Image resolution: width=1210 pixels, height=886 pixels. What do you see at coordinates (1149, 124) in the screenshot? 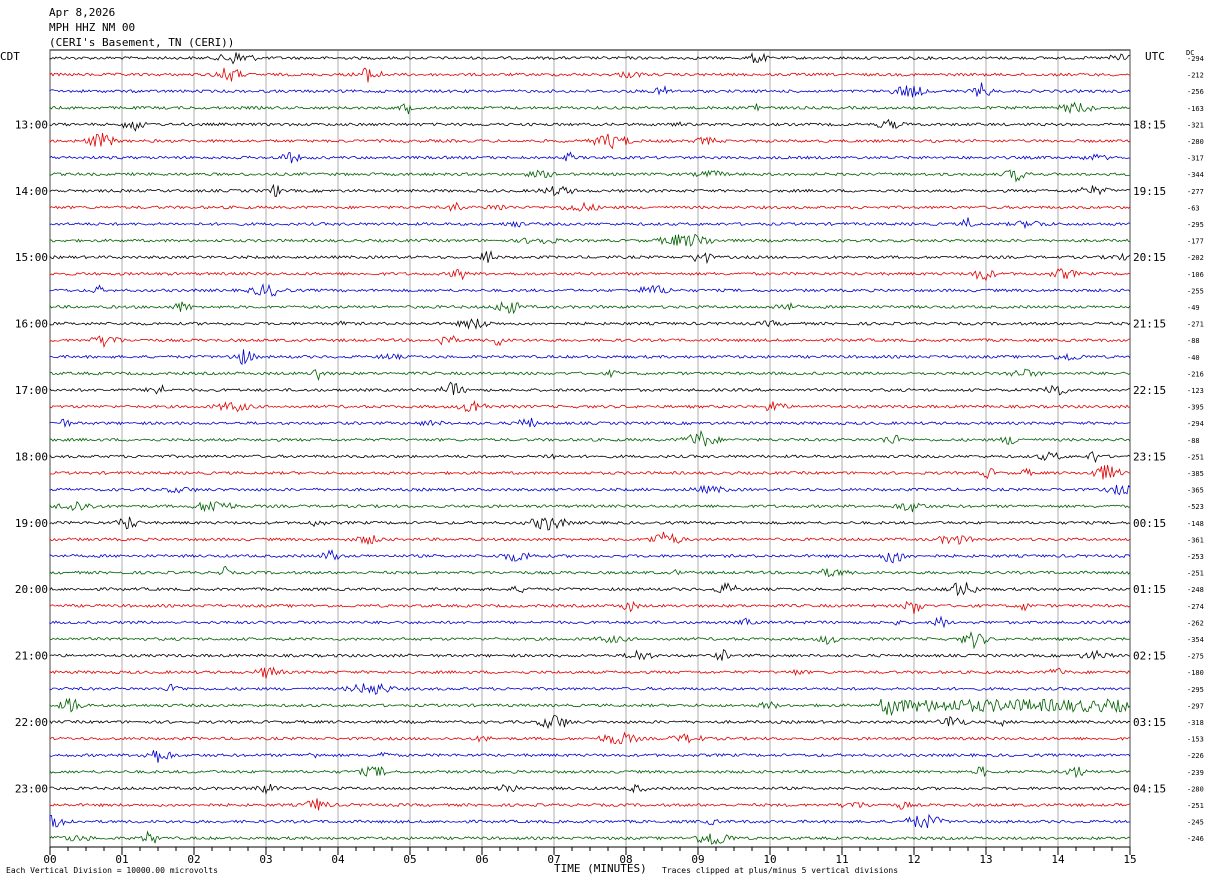
I see `right-hour-label: 18:15` at bounding box center [1149, 124].